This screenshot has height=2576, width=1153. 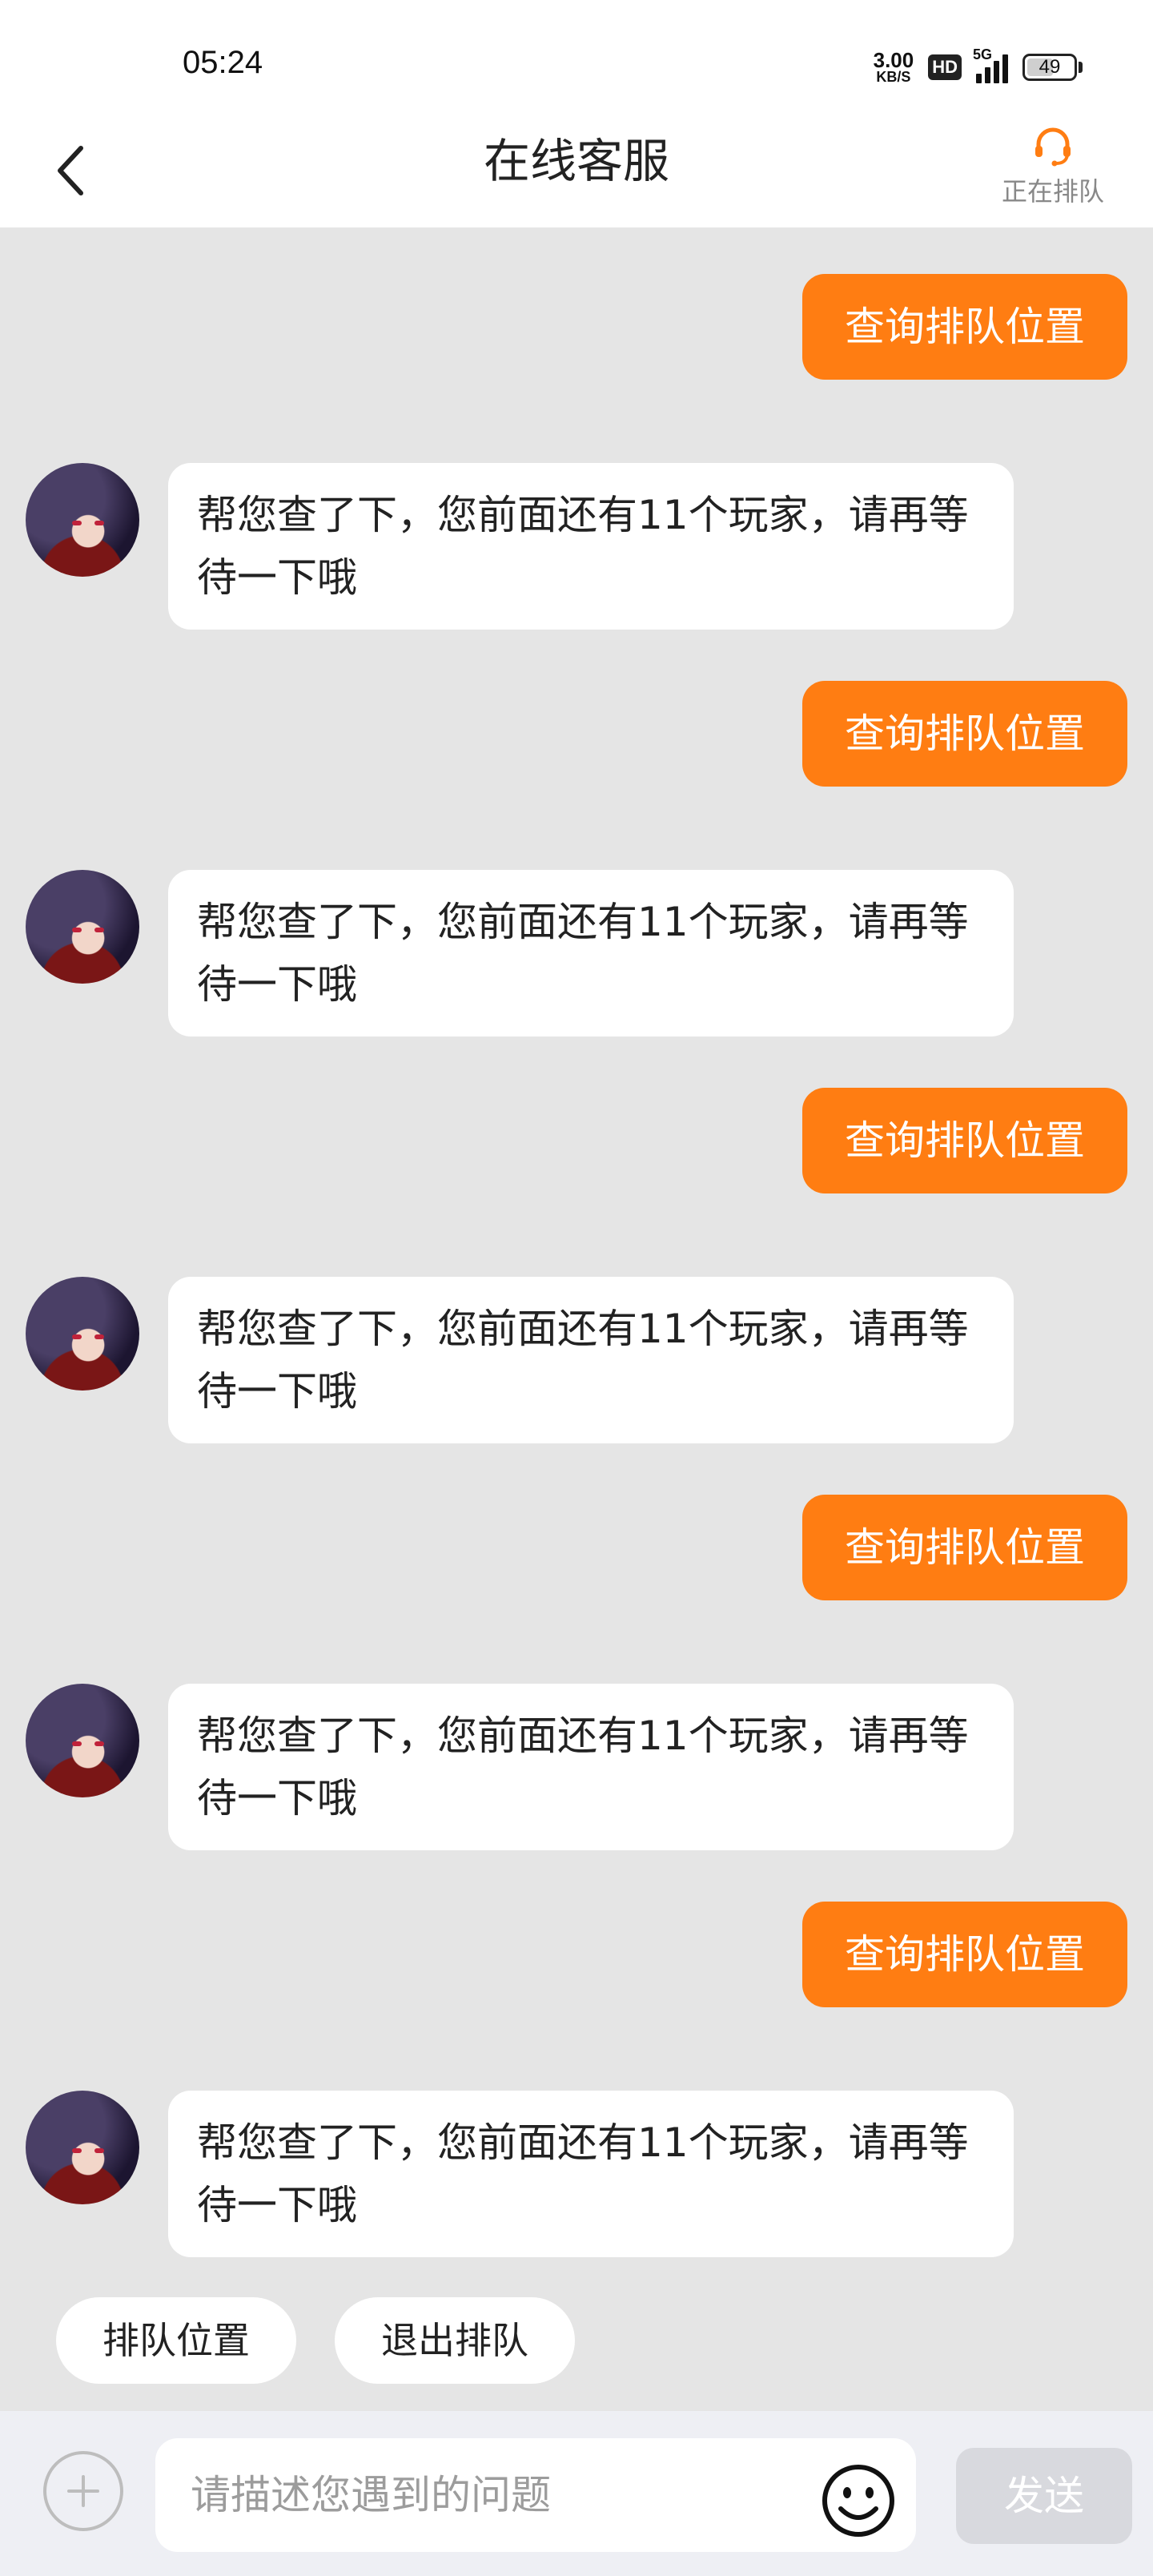 I want to click on exit-queue-chip: 退出排队, so click(x=455, y=2340).